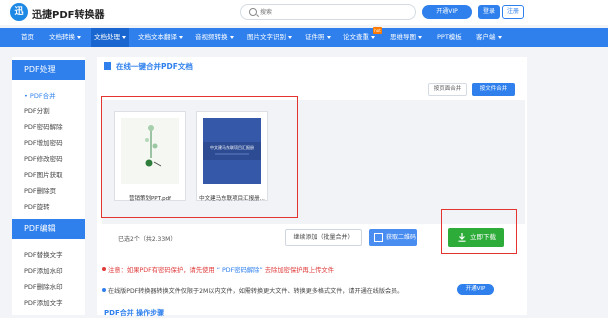 The height and width of the screenshot is (318, 608). I want to click on download-icon, so click(462, 237).